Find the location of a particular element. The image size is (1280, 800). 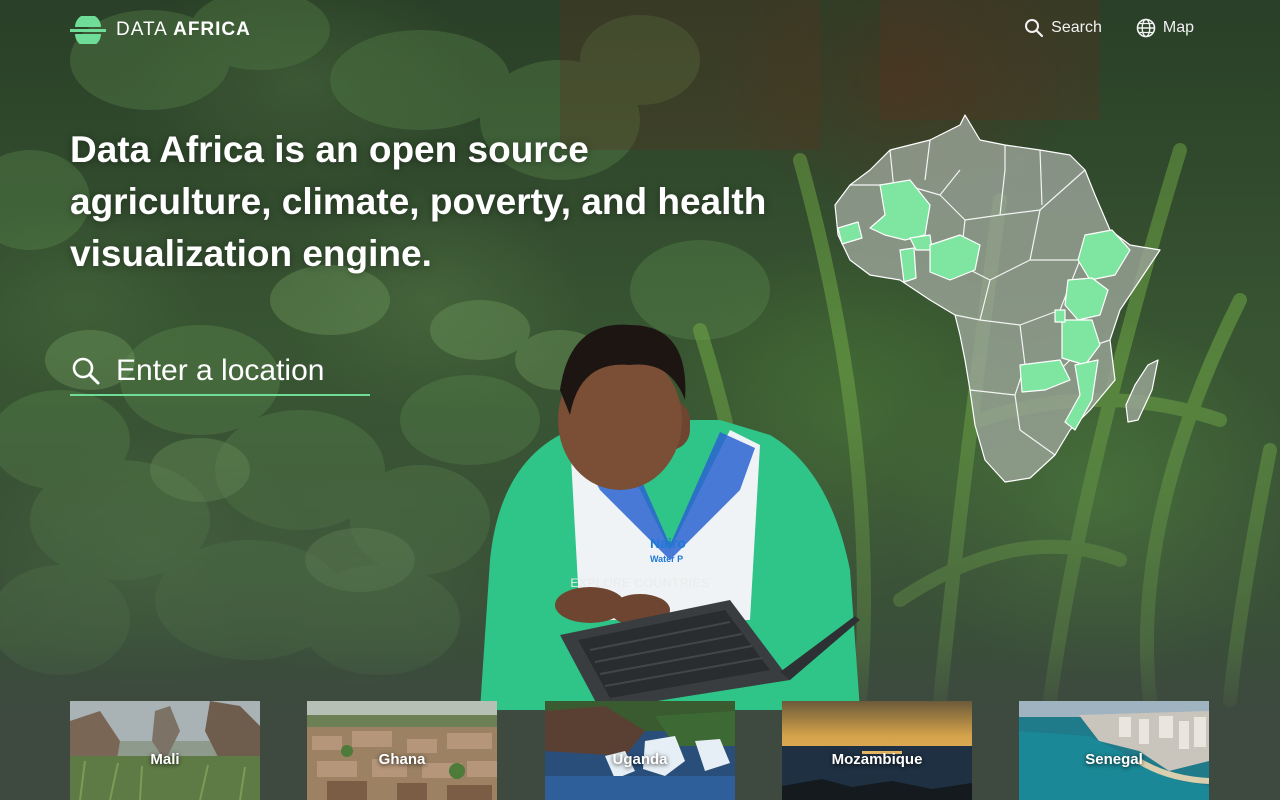

brand-logo: DATA AFRICA is located at coordinates (160, 30).